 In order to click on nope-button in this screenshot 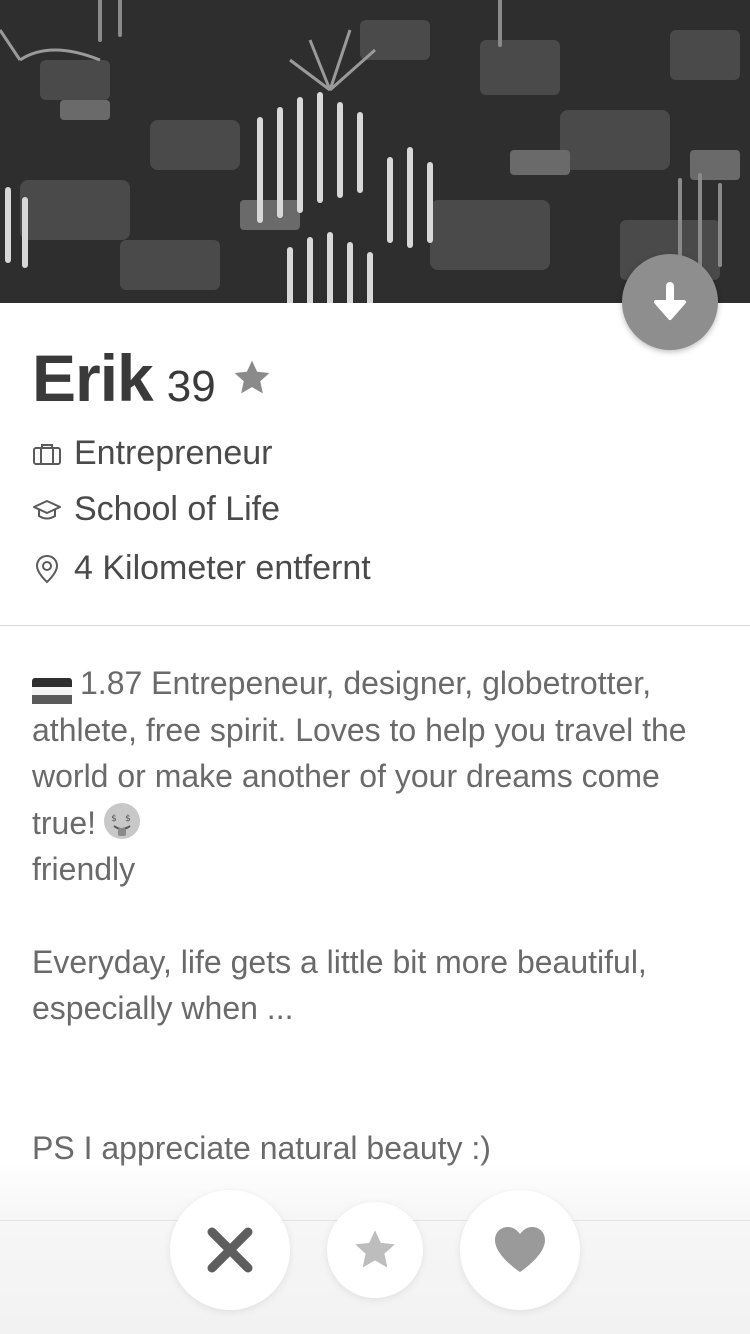, I will do `click(230, 1250)`.